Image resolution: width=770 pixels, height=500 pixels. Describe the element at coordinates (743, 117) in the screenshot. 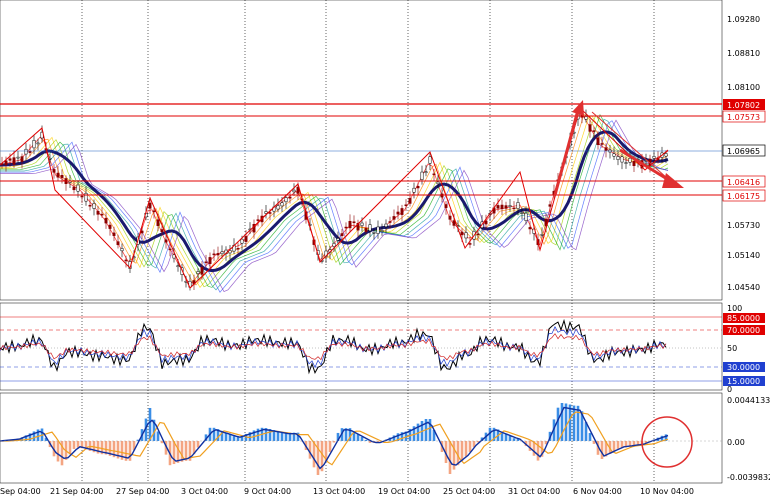

I see `level-tag-text: 1.07573` at that location.